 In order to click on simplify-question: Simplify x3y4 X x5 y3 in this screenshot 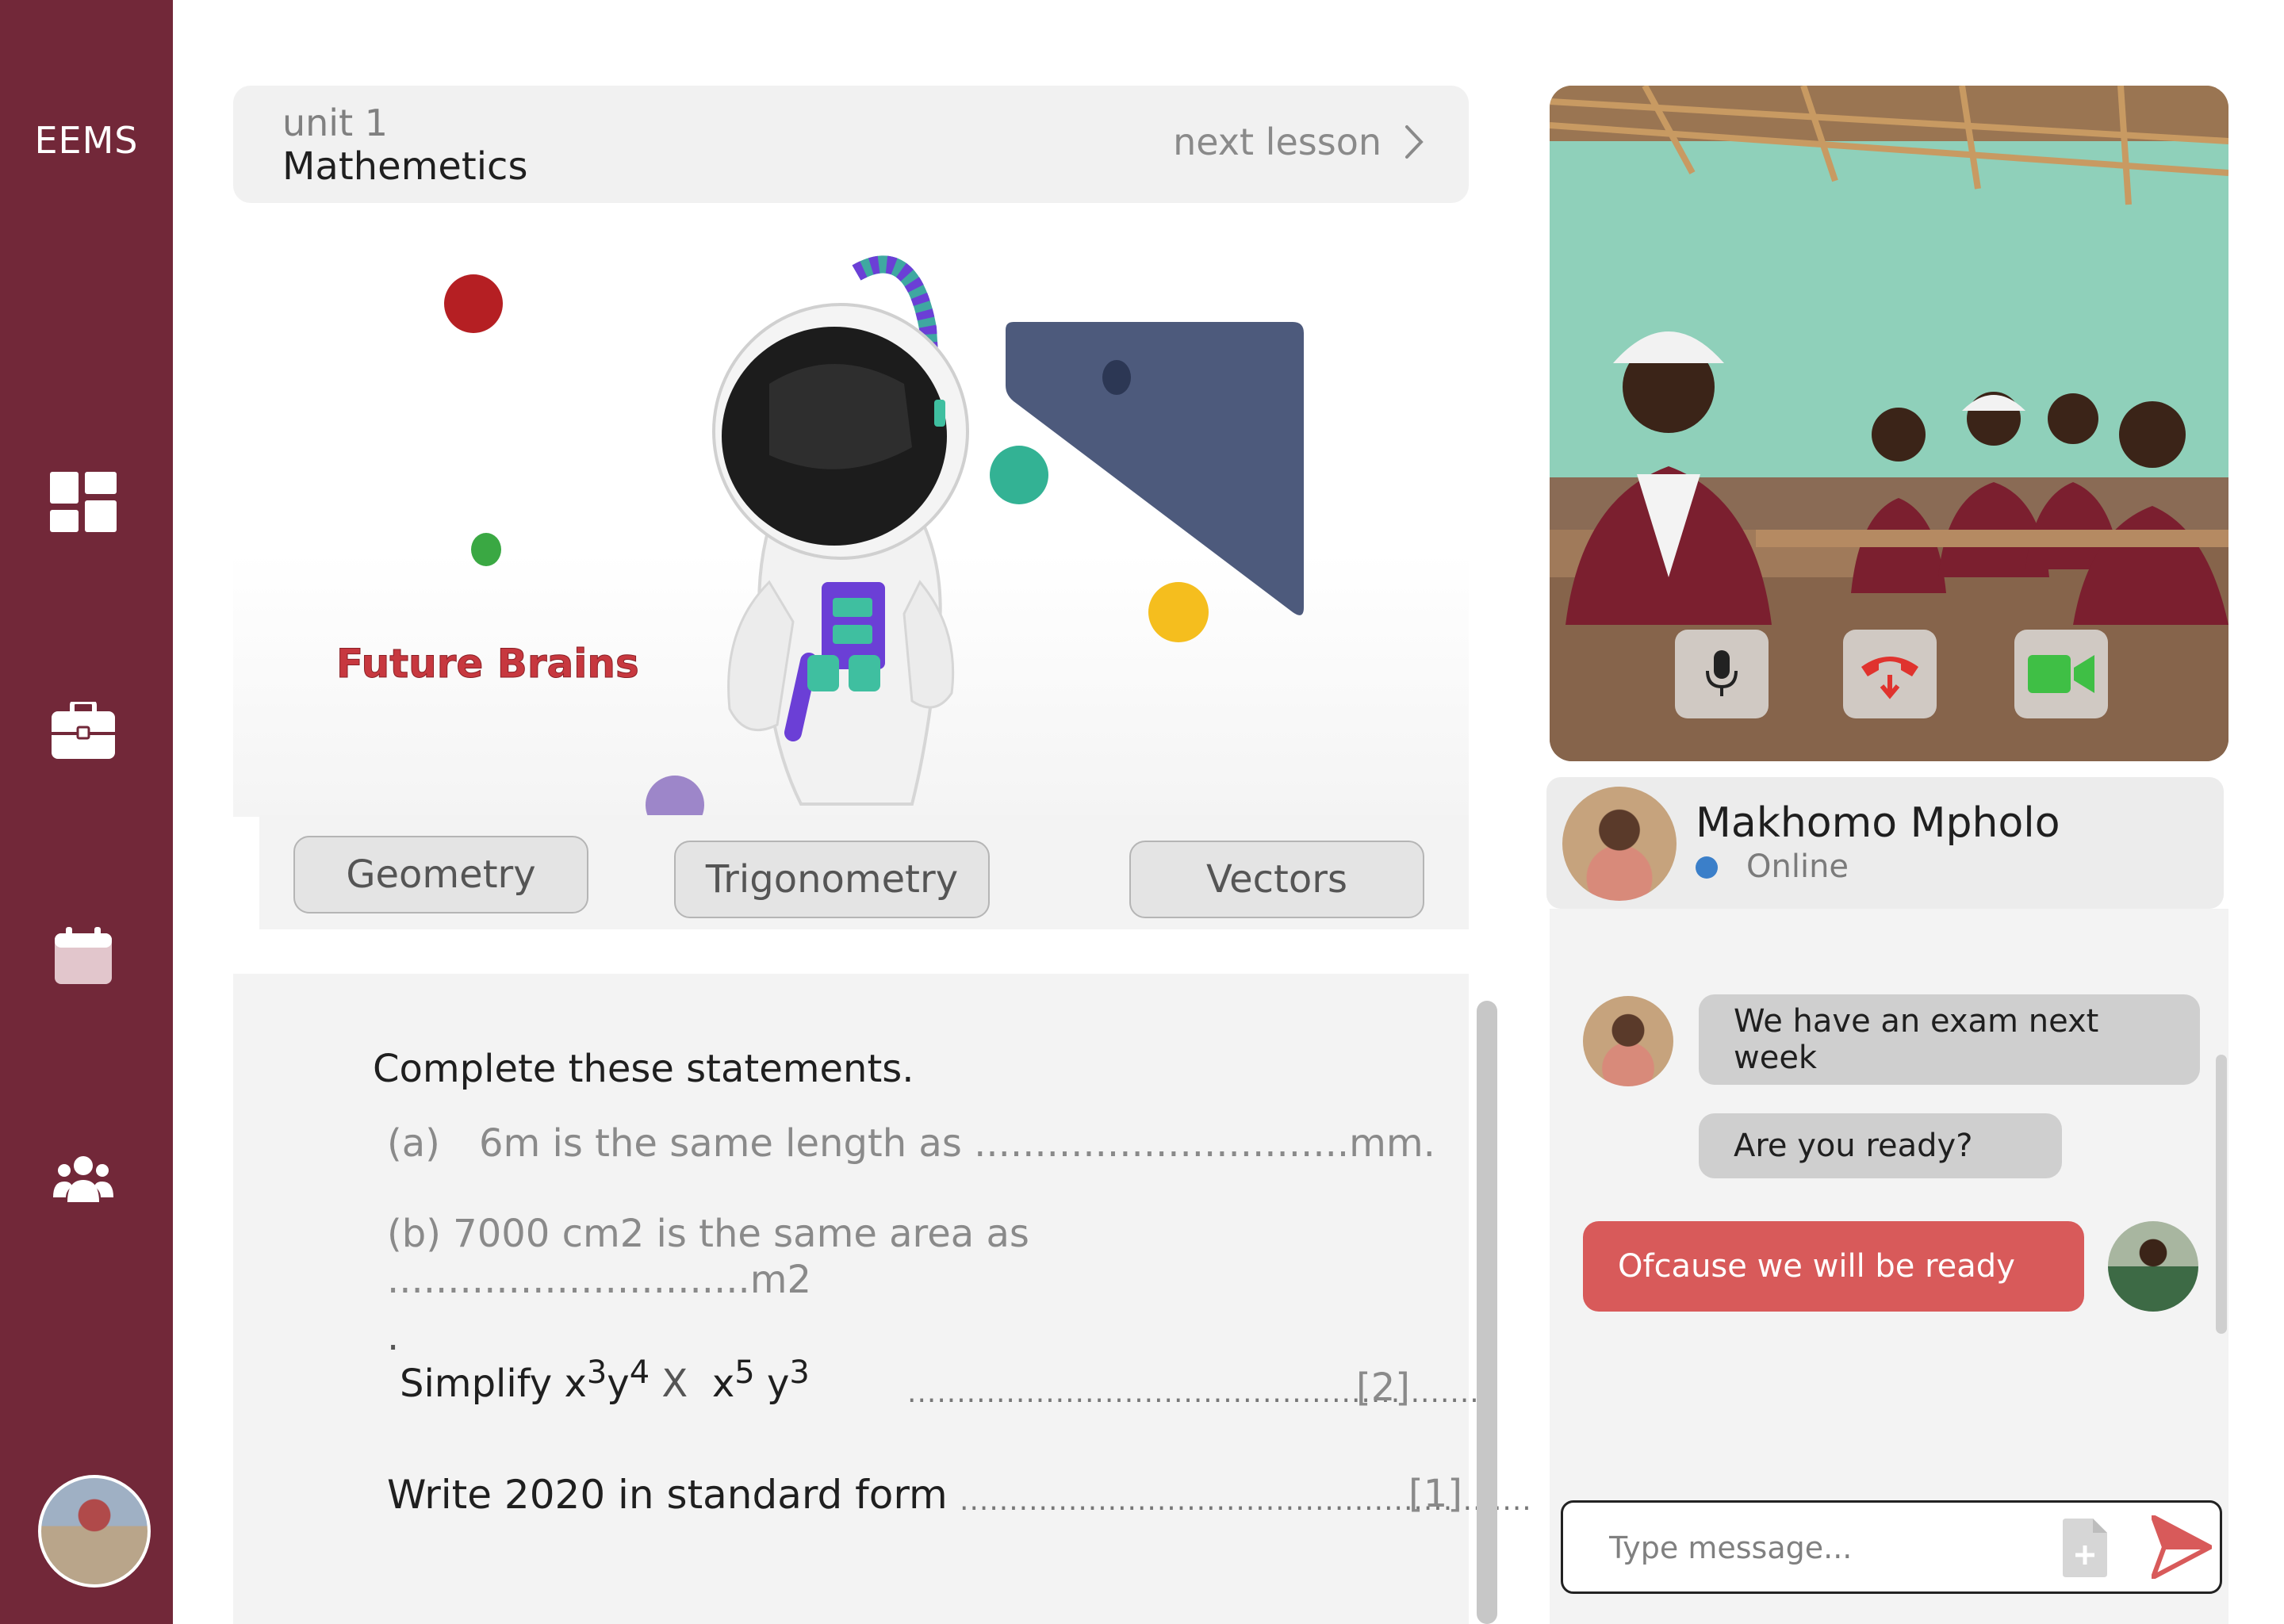, I will do `click(605, 1380)`.